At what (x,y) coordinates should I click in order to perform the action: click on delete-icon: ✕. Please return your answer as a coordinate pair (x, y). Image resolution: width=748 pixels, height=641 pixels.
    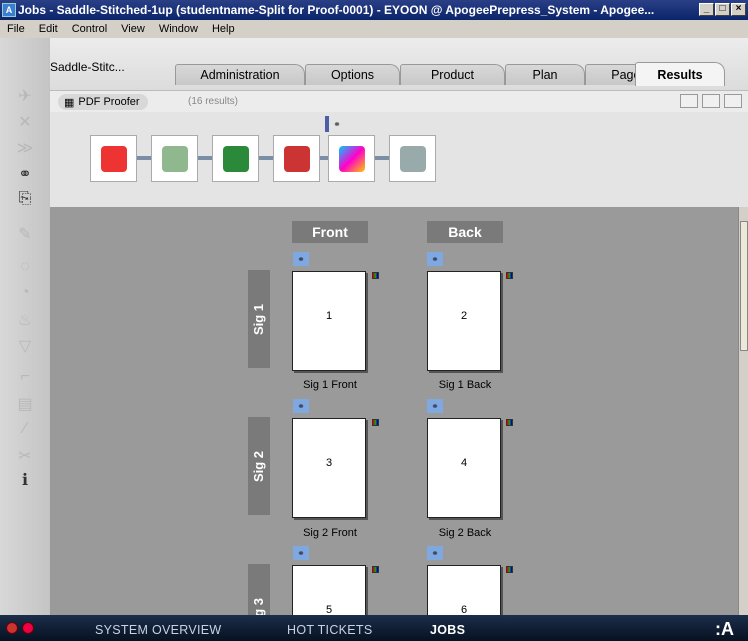
    Looking at the image, I should click on (25, 122).